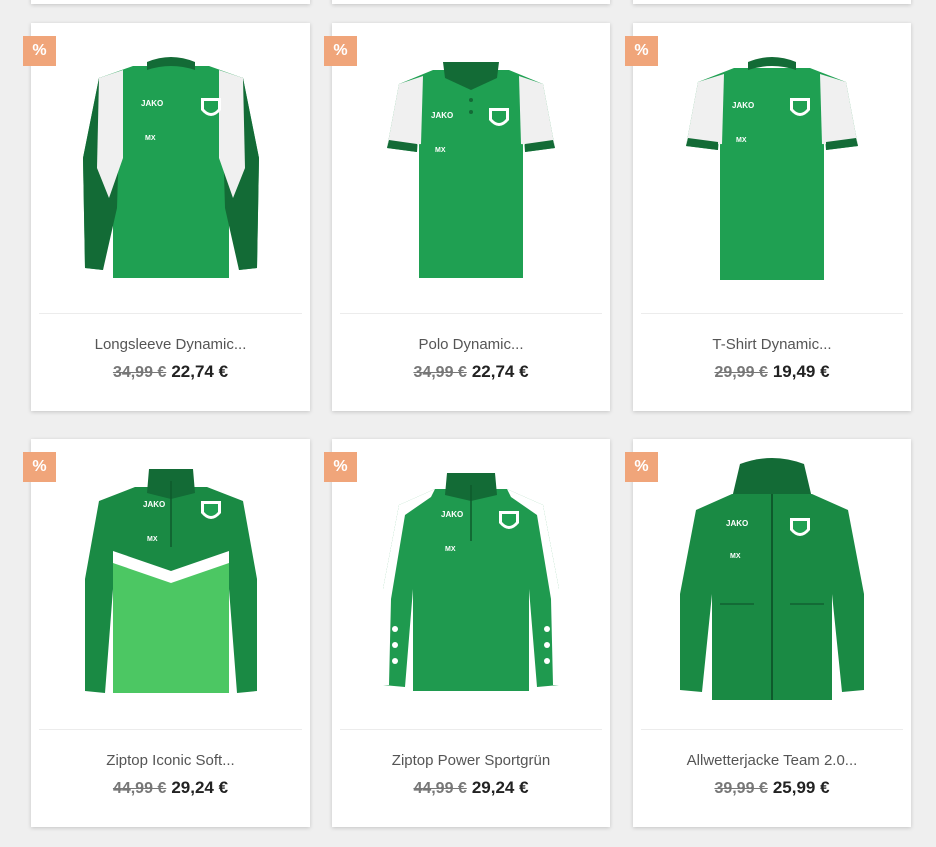  What do you see at coordinates (801, 787) in the screenshot?
I see `sale-price: 25,99 €` at bounding box center [801, 787].